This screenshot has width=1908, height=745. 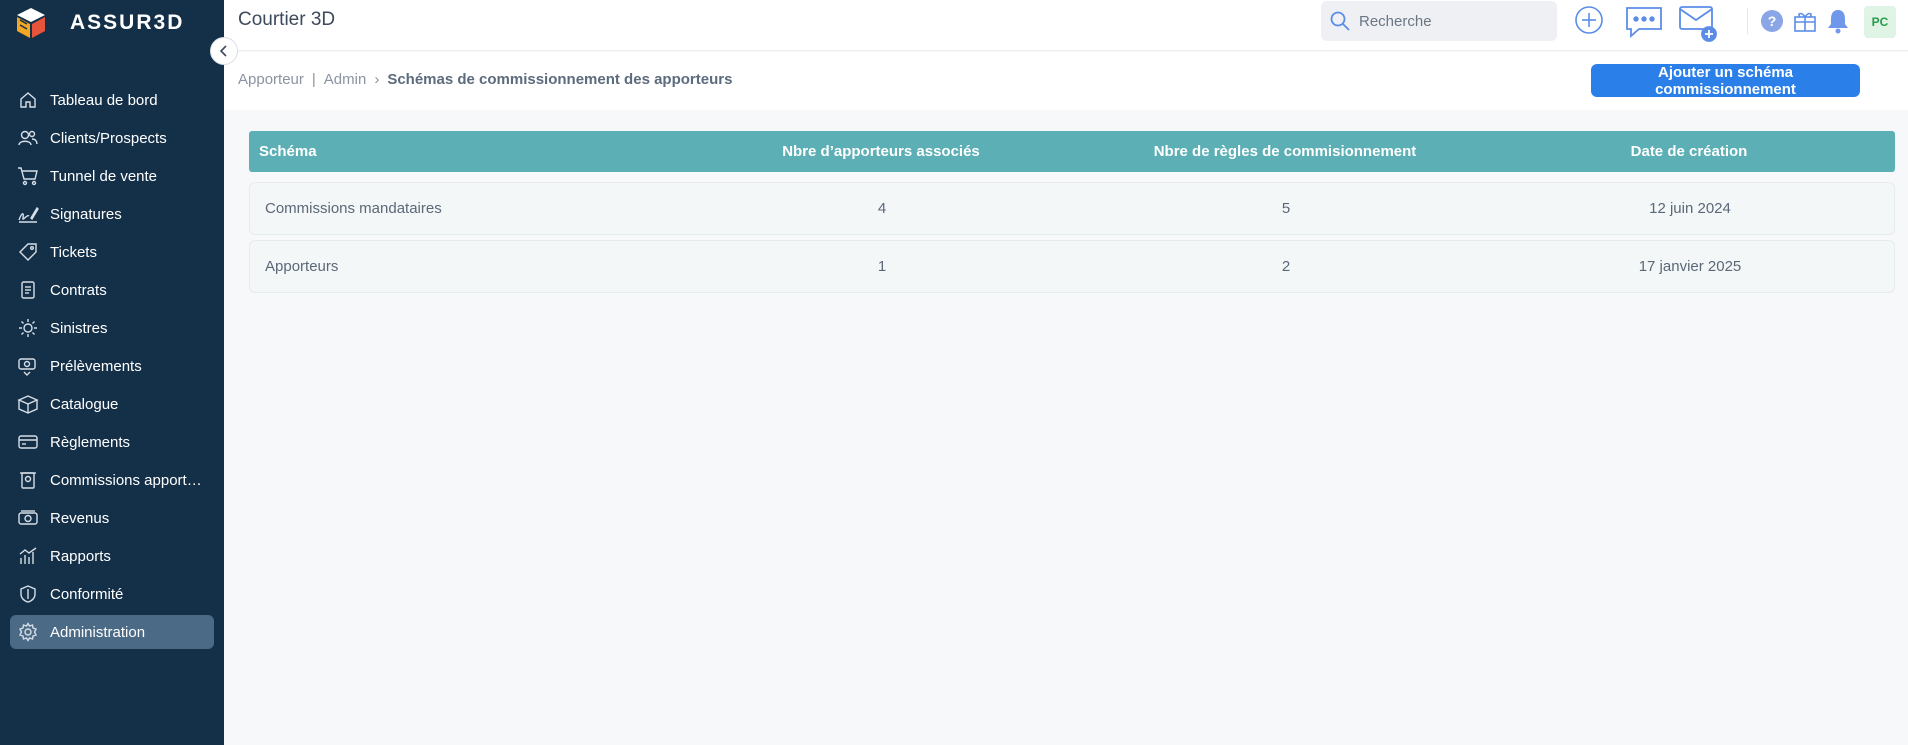 I want to click on header-divider, so click(x=1747, y=21).